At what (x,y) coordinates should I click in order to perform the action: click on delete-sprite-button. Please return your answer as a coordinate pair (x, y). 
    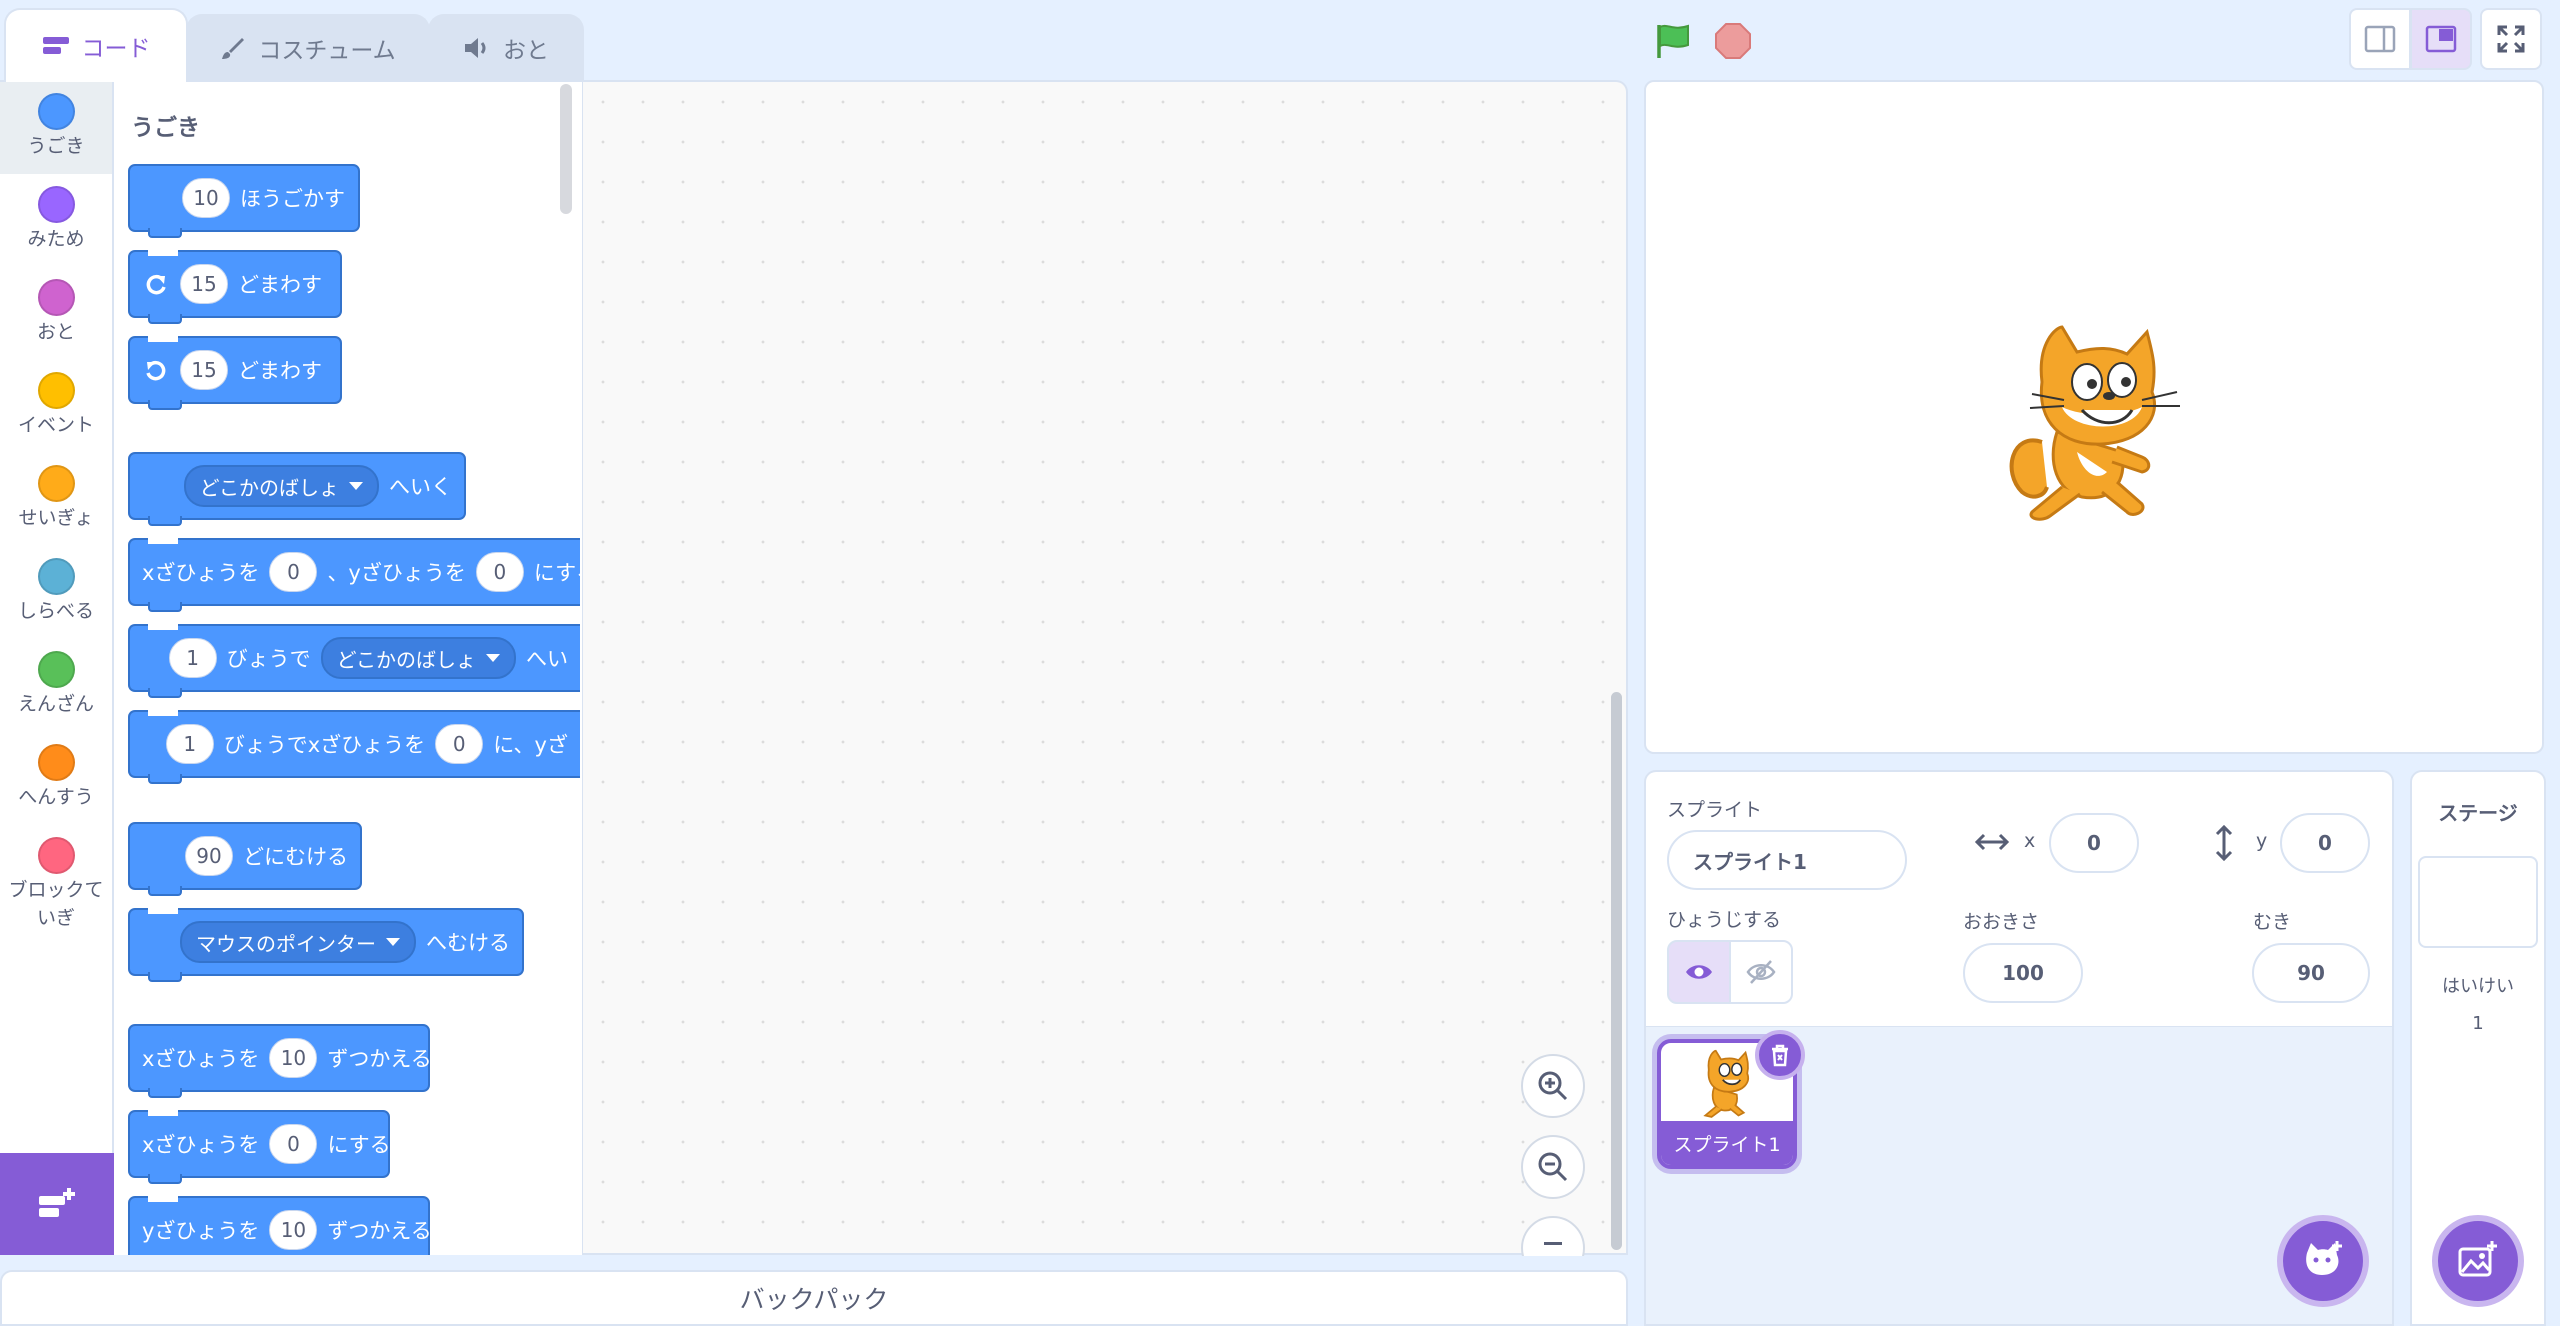
    Looking at the image, I should click on (1780, 1055).